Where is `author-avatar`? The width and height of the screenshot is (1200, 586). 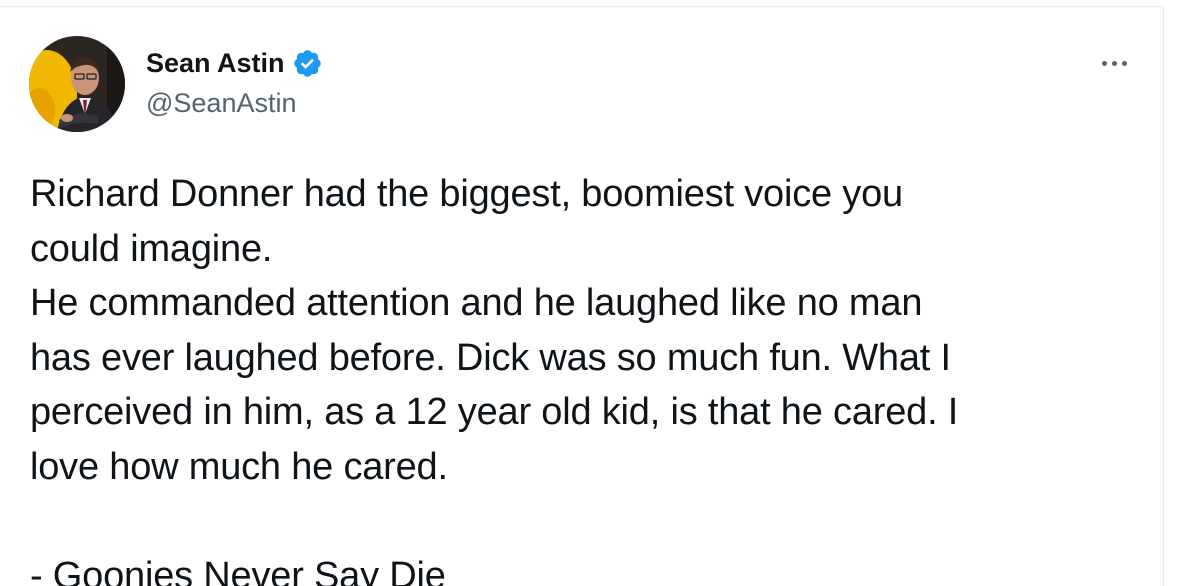
author-avatar is located at coordinates (77, 84).